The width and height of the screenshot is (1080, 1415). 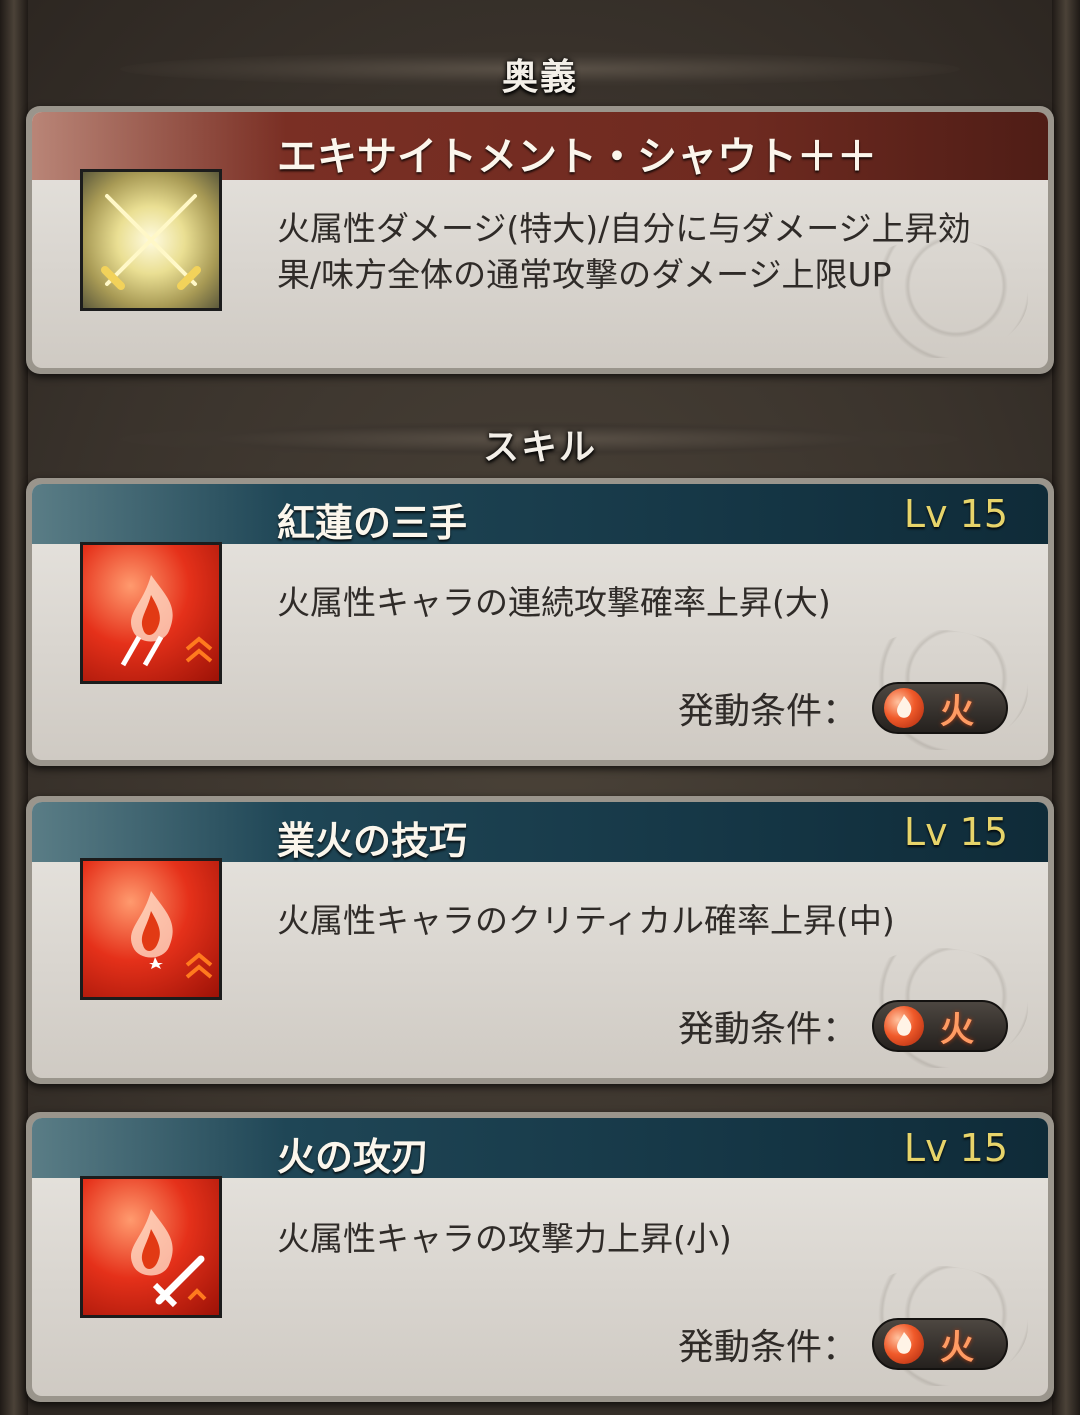 What do you see at coordinates (586, 920) in the screenshot?
I see `skill-description: 火属性キャラのクリティカル確率上昇(中)` at bounding box center [586, 920].